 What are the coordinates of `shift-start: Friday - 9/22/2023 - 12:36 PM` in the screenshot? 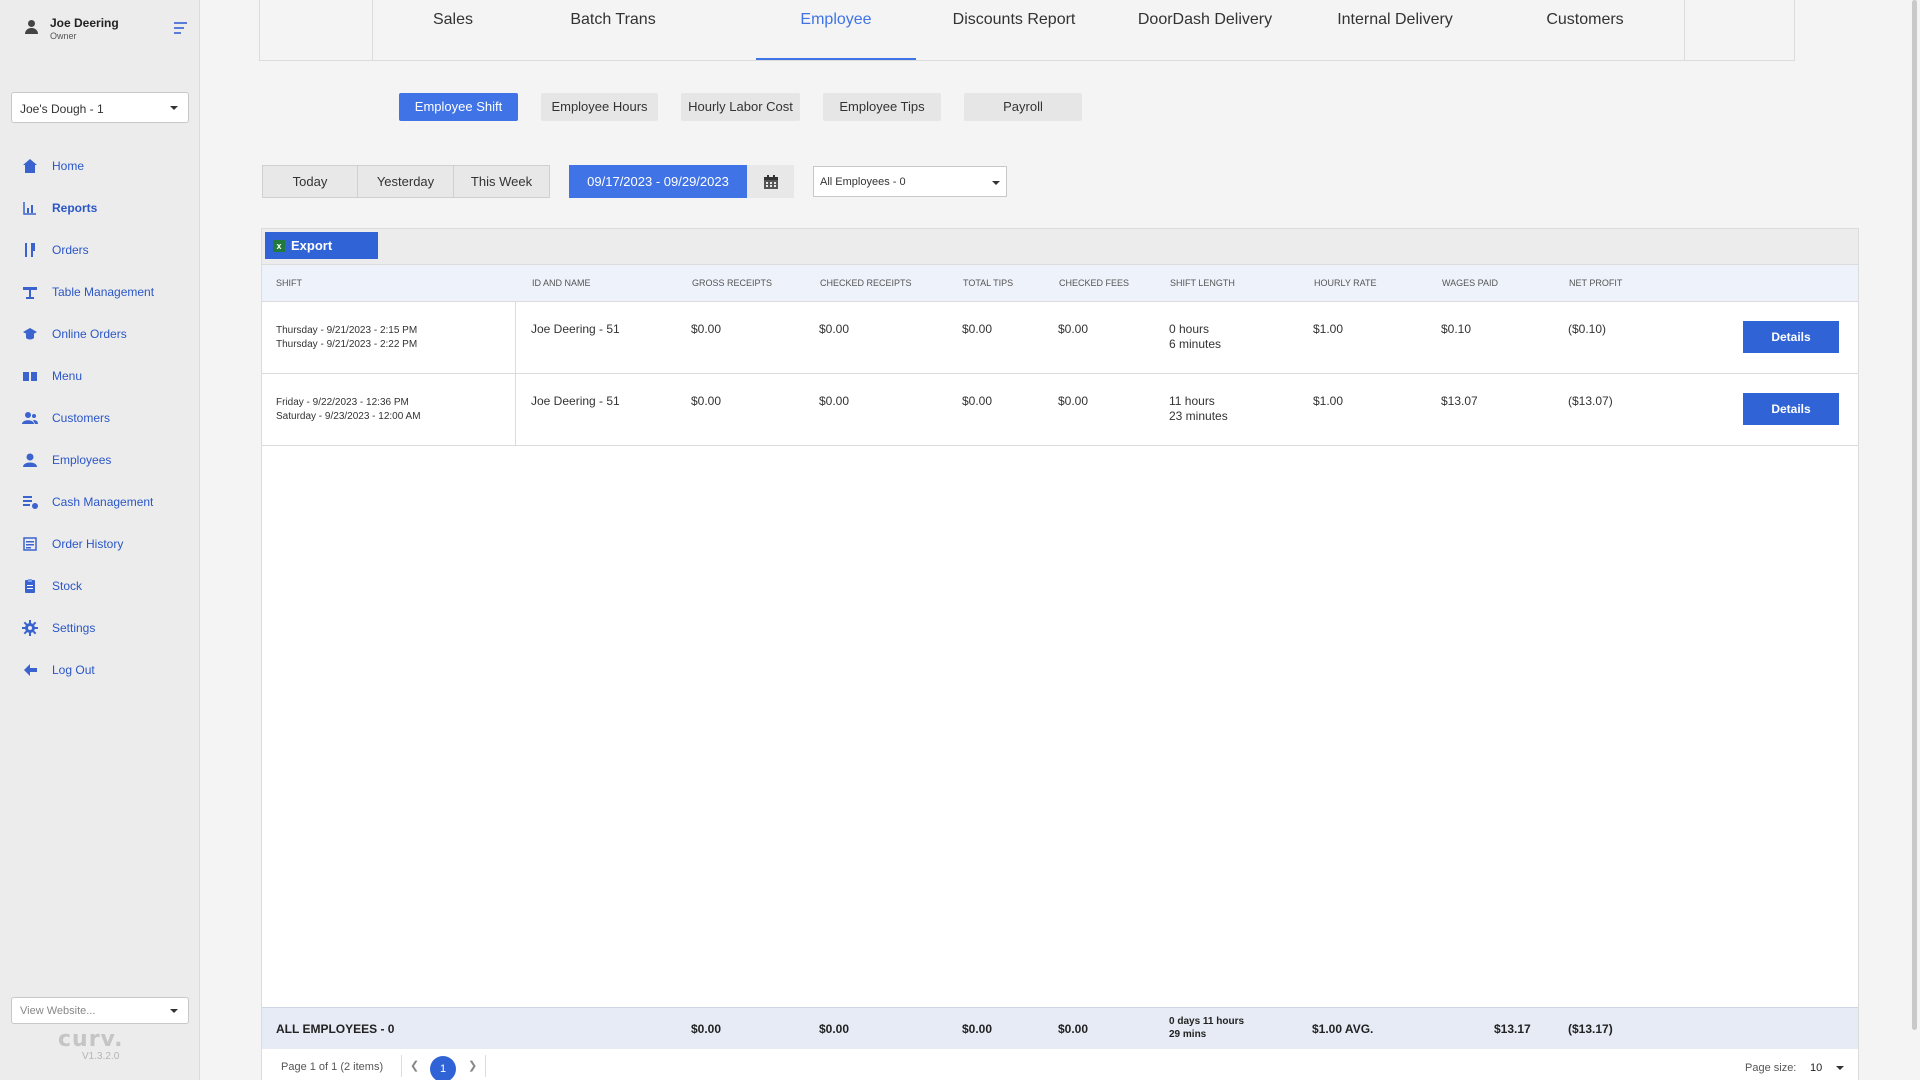 It's located at (342, 402).